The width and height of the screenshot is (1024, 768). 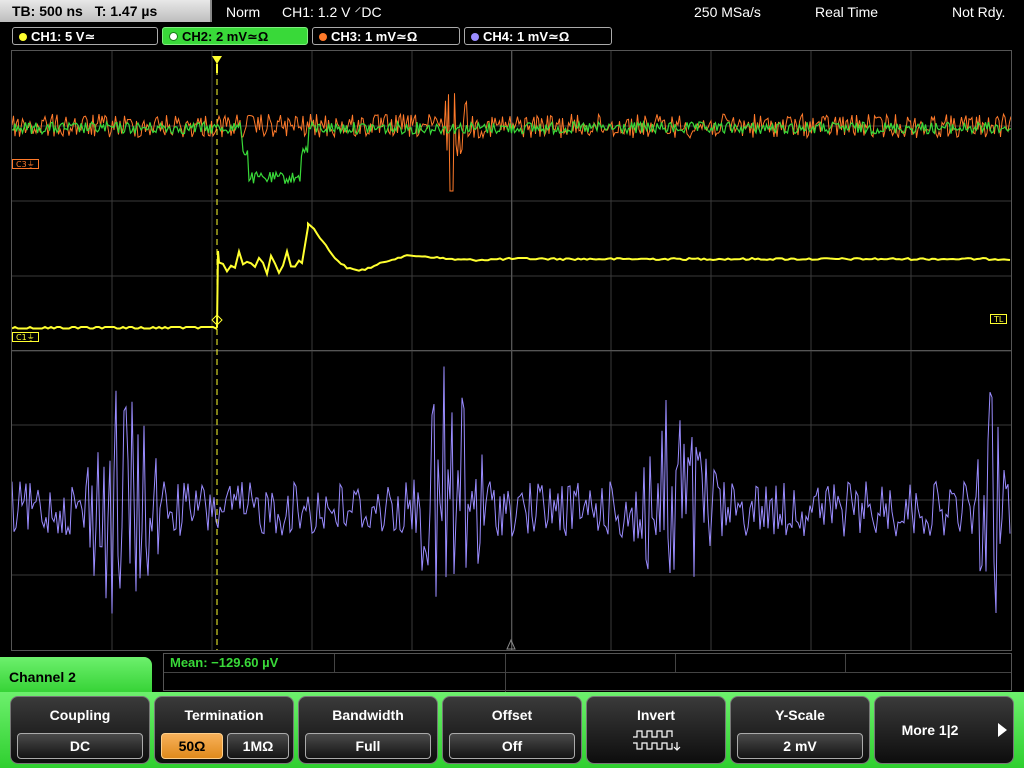 What do you see at coordinates (80, 730) in the screenshot?
I see `coupling-button: Coupling DC` at bounding box center [80, 730].